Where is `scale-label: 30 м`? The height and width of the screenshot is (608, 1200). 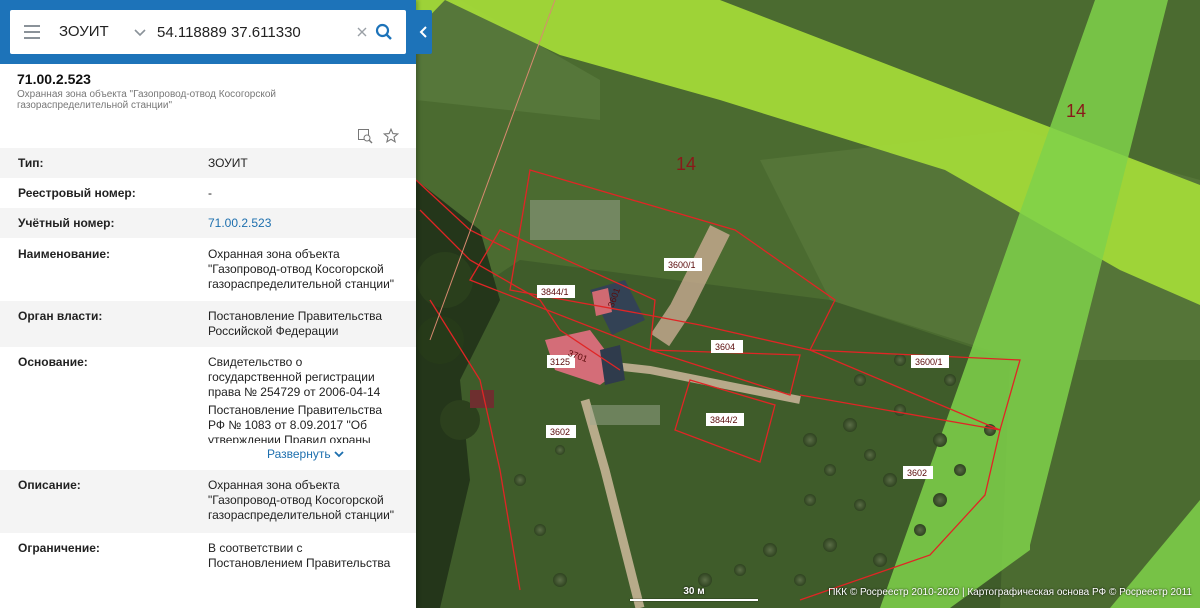
scale-label: 30 м is located at coordinates (694, 591).